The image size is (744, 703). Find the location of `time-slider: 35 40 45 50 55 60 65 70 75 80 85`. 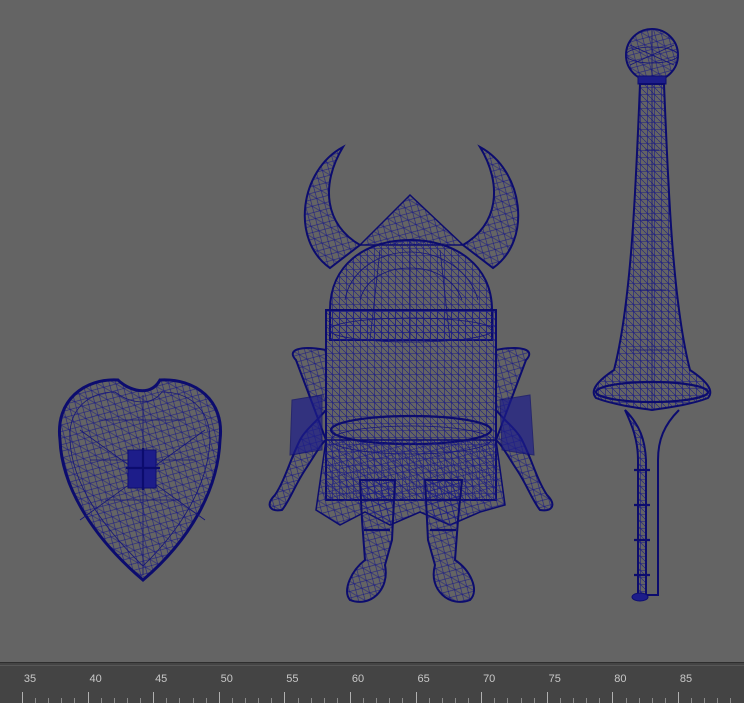

time-slider: 35 40 45 50 55 60 65 70 75 80 85 is located at coordinates (372, 682).